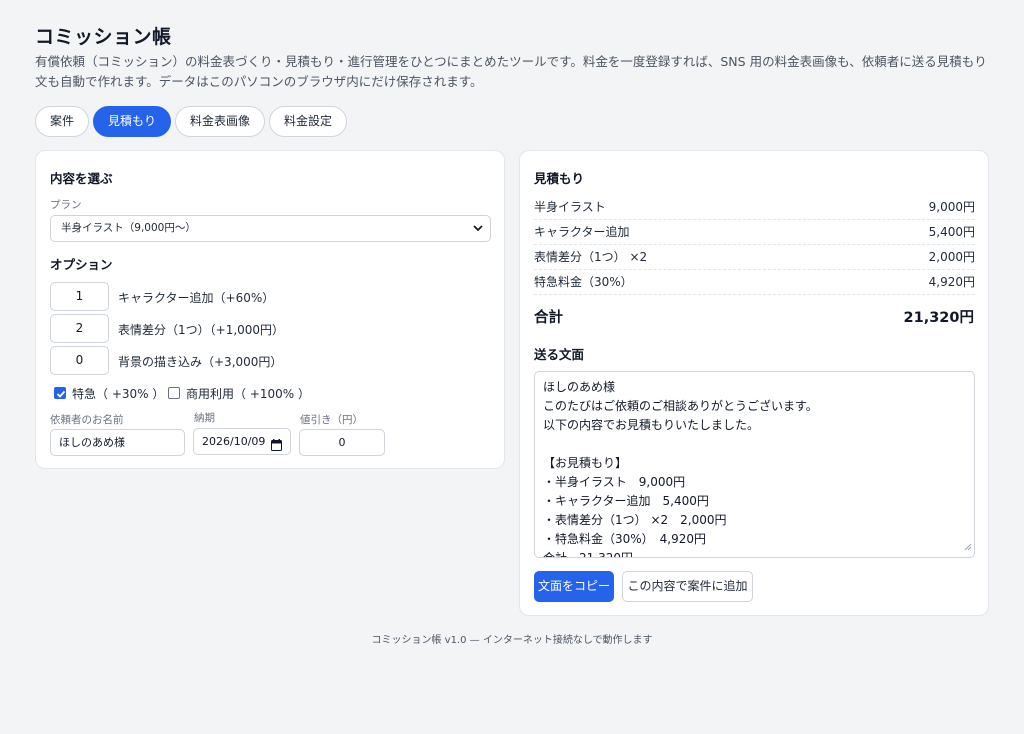 Image resolution: width=1024 pixels, height=734 pixels. I want to click on message-line, so click(754, 444).